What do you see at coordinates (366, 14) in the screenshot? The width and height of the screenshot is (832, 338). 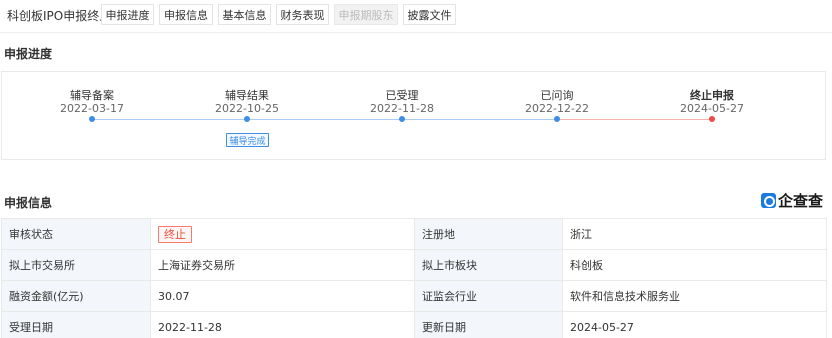 I see `tab-shareholders: 申报期股东` at bounding box center [366, 14].